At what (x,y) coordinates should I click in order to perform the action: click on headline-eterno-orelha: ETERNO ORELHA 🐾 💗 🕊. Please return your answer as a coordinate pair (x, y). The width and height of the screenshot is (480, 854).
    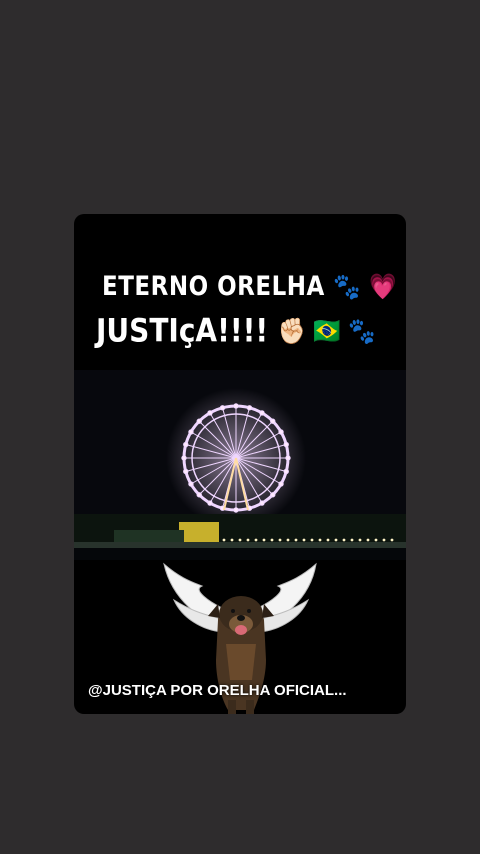
    Looking at the image, I should click on (254, 287).